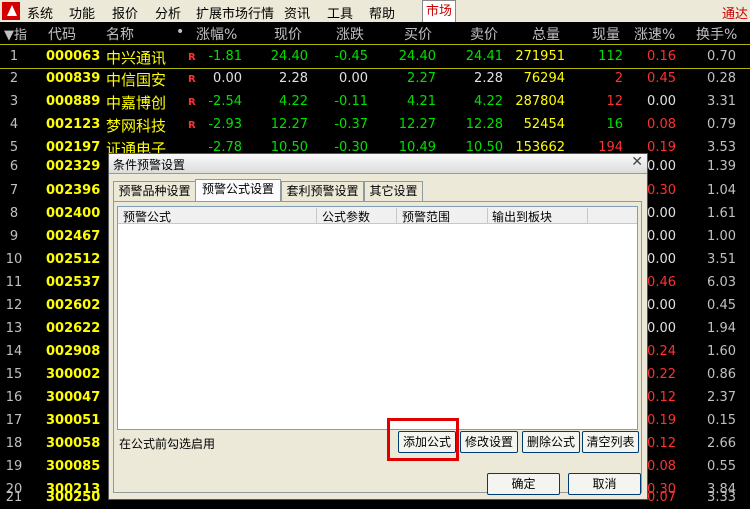 The width and height of the screenshot is (750, 509). What do you see at coordinates (721, 124) in the screenshot?
I see `turnover: 0.79` at bounding box center [721, 124].